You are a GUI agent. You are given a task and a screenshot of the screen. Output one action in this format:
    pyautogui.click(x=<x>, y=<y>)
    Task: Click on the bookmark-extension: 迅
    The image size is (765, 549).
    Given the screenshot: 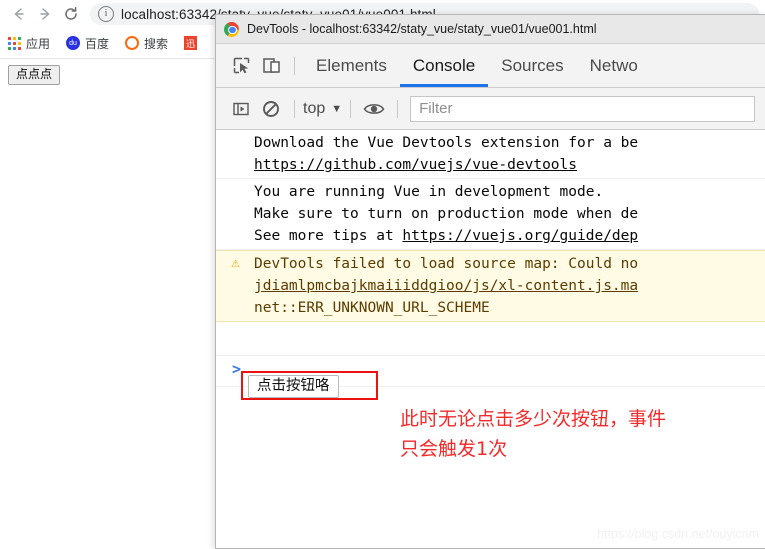 What is the action you would take?
    pyautogui.click(x=191, y=43)
    